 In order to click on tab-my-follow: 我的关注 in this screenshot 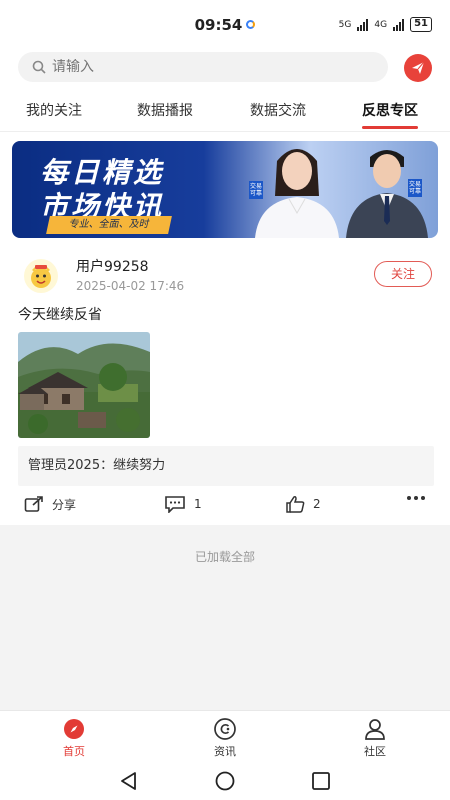, I will do `click(54, 110)`.